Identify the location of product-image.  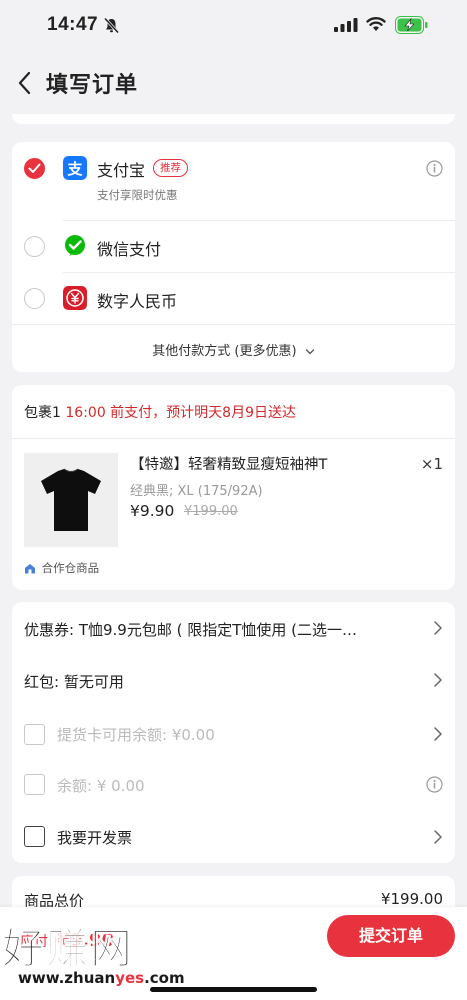
(71, 500).